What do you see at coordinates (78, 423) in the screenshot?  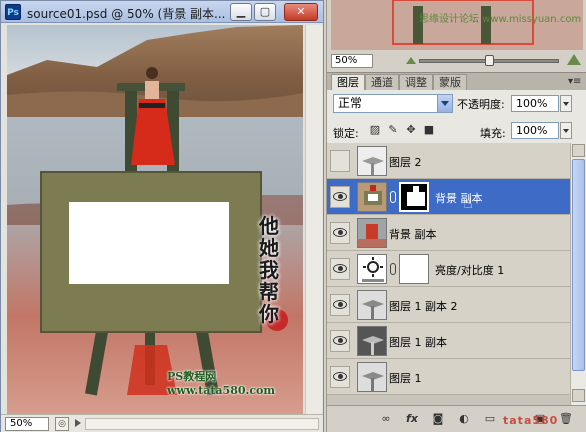 I see `status-menu-arrow-icon` at bounding box center [78, 423].